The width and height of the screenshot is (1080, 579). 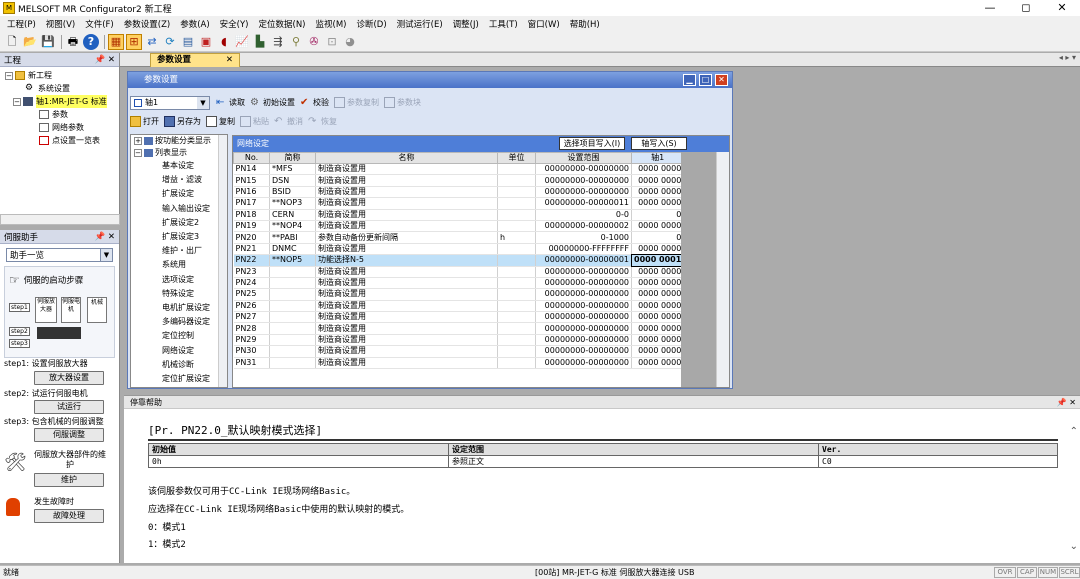 What do you see at coordinates (1026, 8) in the screenshot?
I see `maximize-button: ◻` at bounding box center [1026, 8].